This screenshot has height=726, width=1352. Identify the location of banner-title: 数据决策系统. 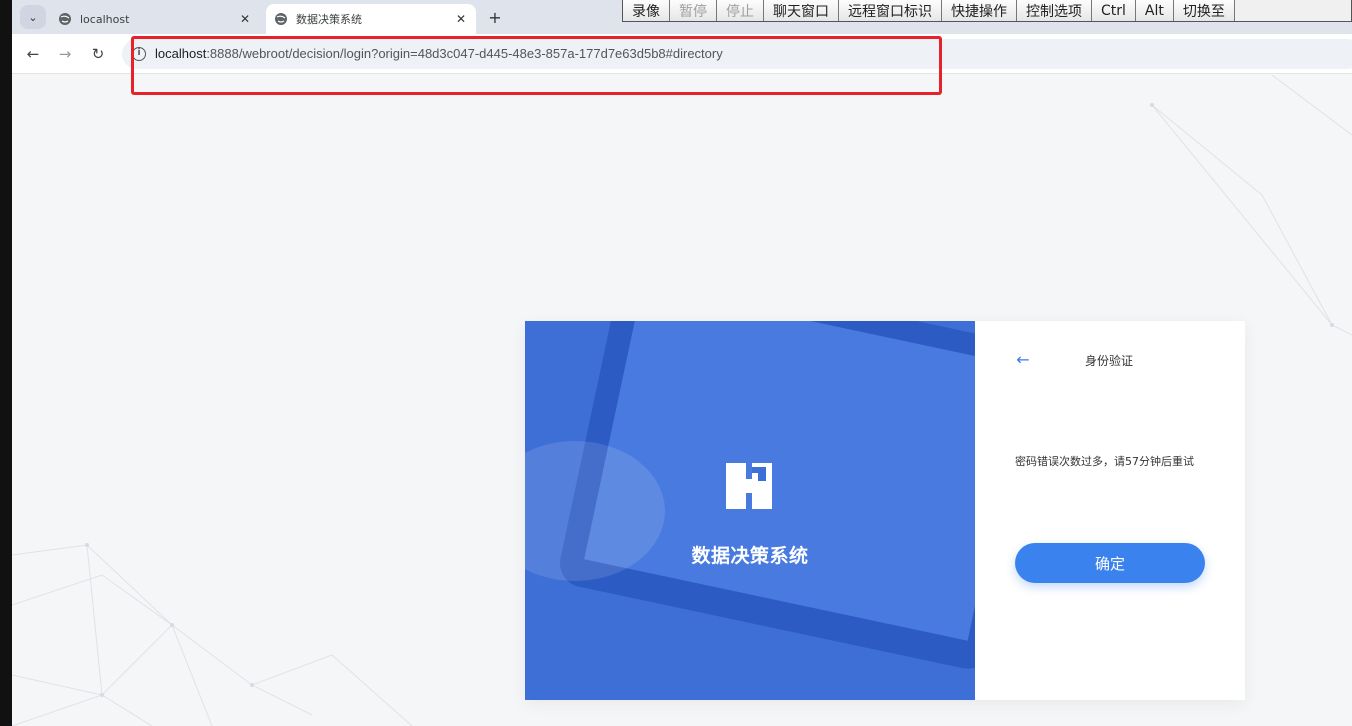
(750, 556).